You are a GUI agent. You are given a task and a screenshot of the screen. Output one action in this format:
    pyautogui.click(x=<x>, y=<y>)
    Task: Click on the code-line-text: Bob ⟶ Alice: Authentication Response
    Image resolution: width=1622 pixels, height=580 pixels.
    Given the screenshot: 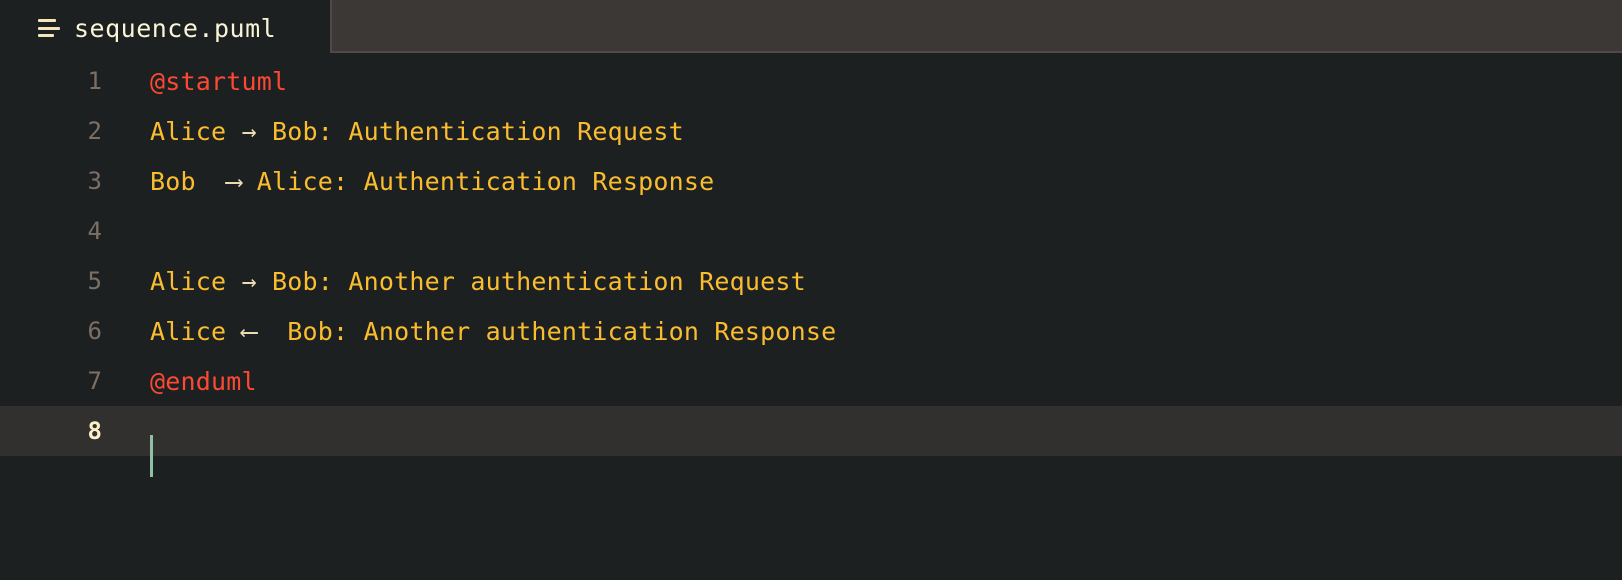 What is the action you would take?
    pyautogui.click(x=876, y=181)
    